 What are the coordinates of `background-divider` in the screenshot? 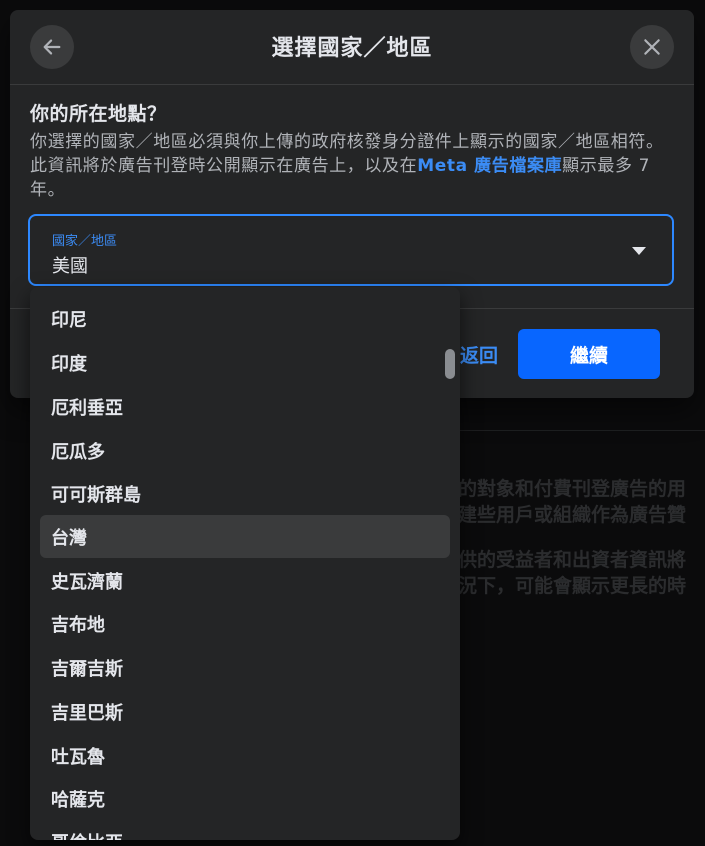 It's located at (581, 430).